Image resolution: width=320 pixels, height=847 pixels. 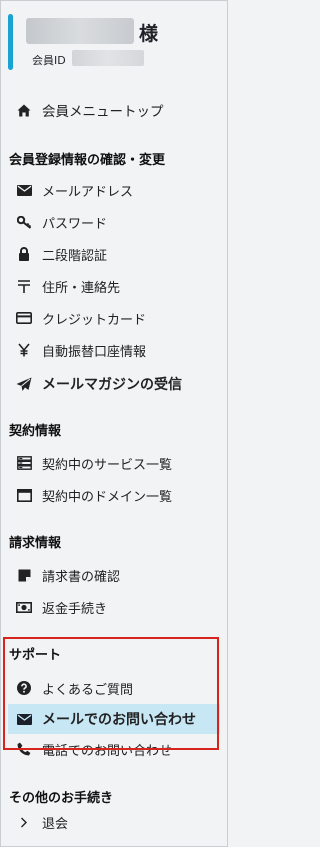 I want to click on menu-item-refund: 返金手続き, so click(x=61, y=607).